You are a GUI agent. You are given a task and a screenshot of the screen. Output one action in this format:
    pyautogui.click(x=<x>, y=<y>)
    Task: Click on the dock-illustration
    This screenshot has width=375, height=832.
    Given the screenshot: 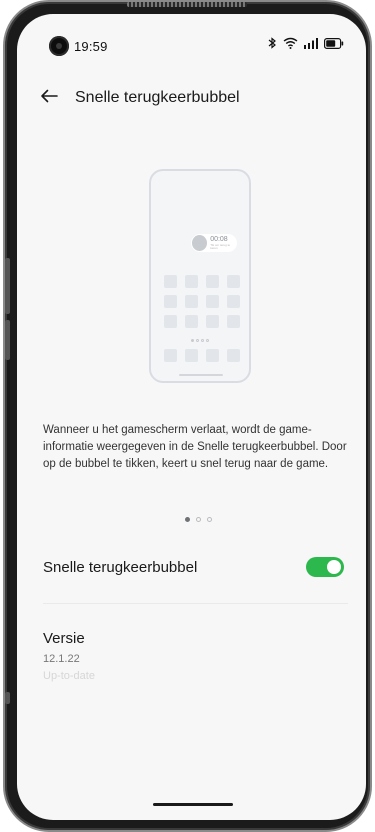 What is the action you would take?
    pyautogui.click(x=202, y=355)
    